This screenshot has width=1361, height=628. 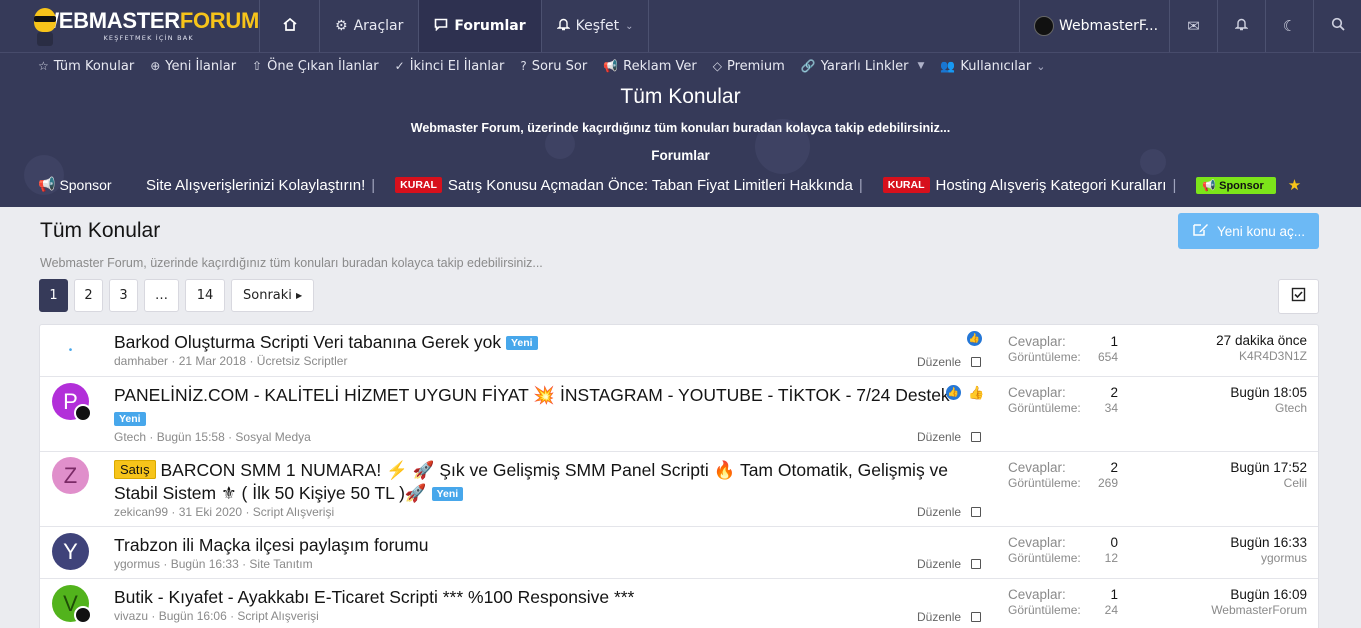 I want to click on subnav-item-soru-sor: ? Soru Sor, so click(x=553, y=66).